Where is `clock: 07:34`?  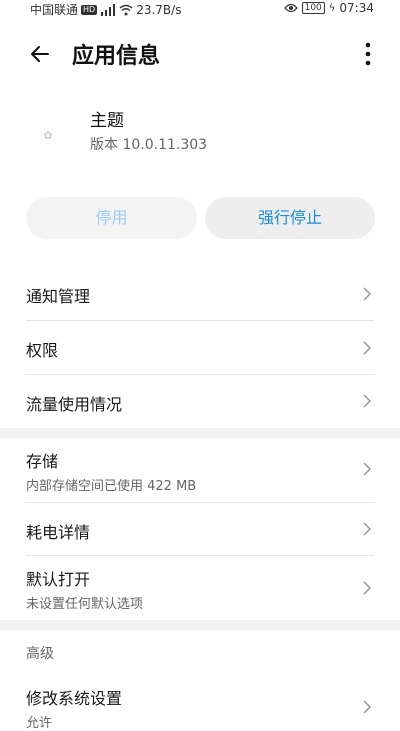
clock: 07:34 is located at coordinates (356, 8).